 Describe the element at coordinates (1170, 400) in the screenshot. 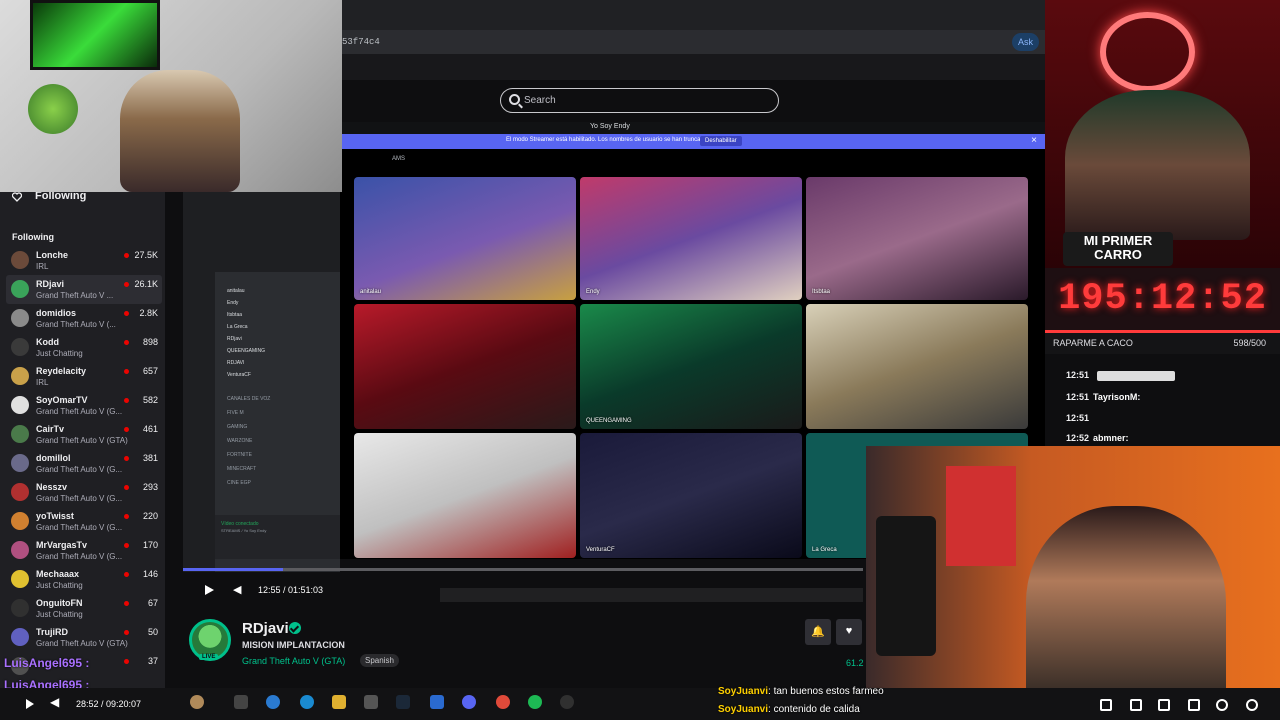

I see `mini-chat: 12:51 12:51 TayrisonM: 12:51 12:52 abmner:` at that location.